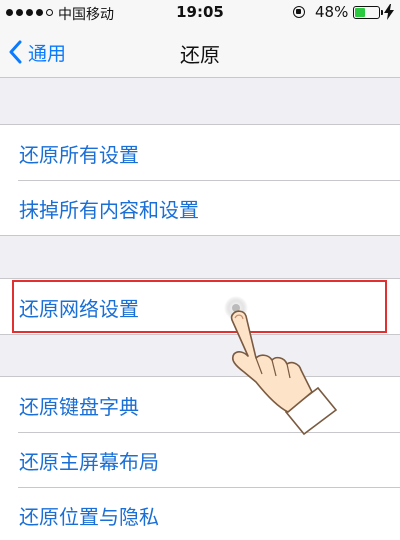 Image resolution: width=400 pixels, height=540 pixels. What do you see at coordinates (89, 462) in the screenshot?
I see `row-label: 还原主屏幕布局` at bounding box center [89, 462].